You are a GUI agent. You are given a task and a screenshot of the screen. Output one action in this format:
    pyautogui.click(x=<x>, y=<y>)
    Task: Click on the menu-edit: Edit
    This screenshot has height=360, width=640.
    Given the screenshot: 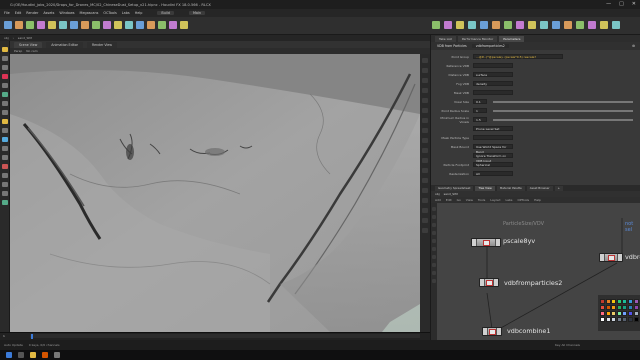 What is the action you would take?
    pyautogui.click(x=18, y=13)
    